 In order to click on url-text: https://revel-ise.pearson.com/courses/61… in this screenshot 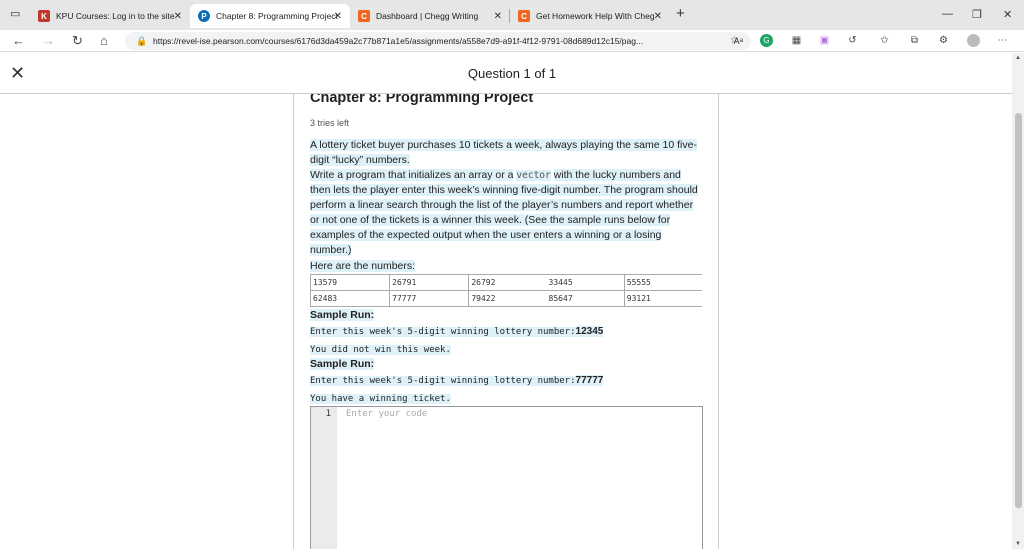, I will do `click(398, 41)`.